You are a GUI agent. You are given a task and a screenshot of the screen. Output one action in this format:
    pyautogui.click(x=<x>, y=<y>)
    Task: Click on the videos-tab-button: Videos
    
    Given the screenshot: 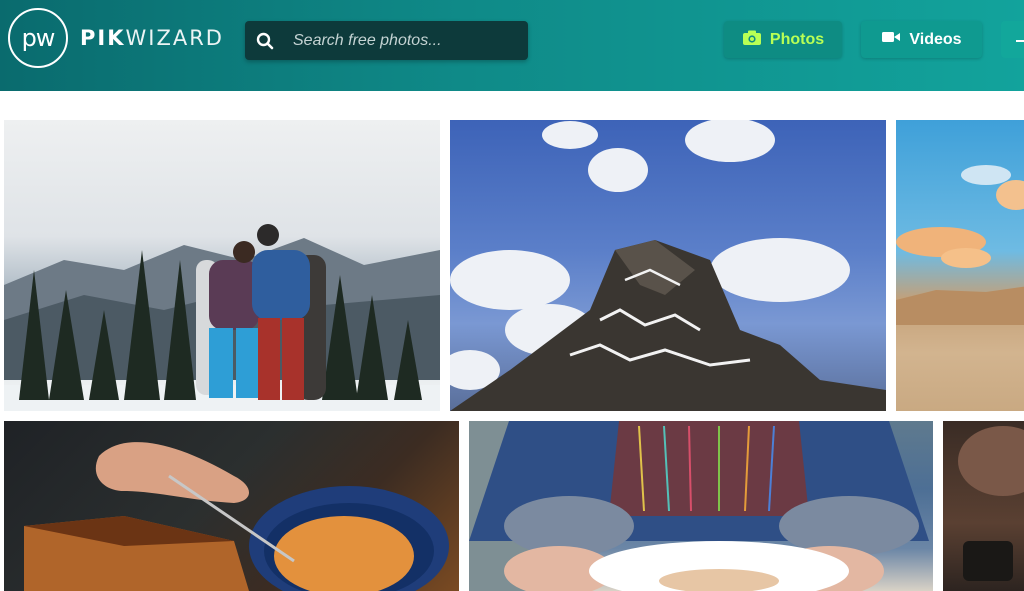 What is the action you would take?
    pyautogui.click(x=921, y=39)
    